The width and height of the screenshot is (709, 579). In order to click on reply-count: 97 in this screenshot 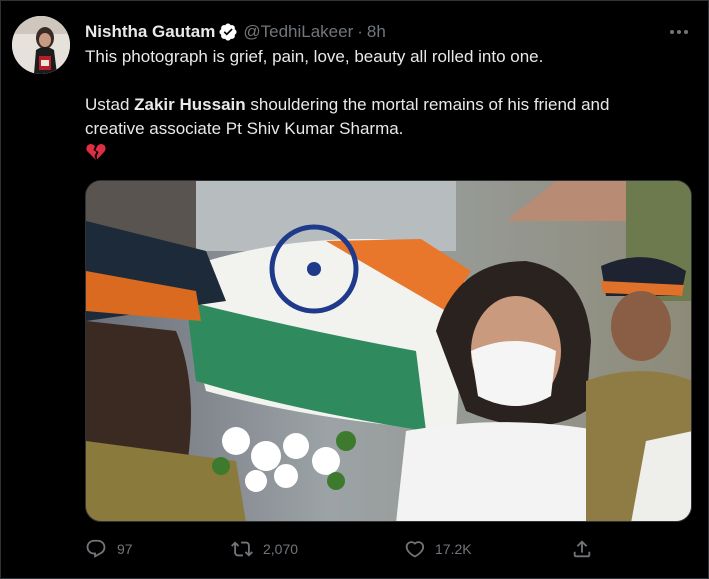, I will do `click(125, 549)`.